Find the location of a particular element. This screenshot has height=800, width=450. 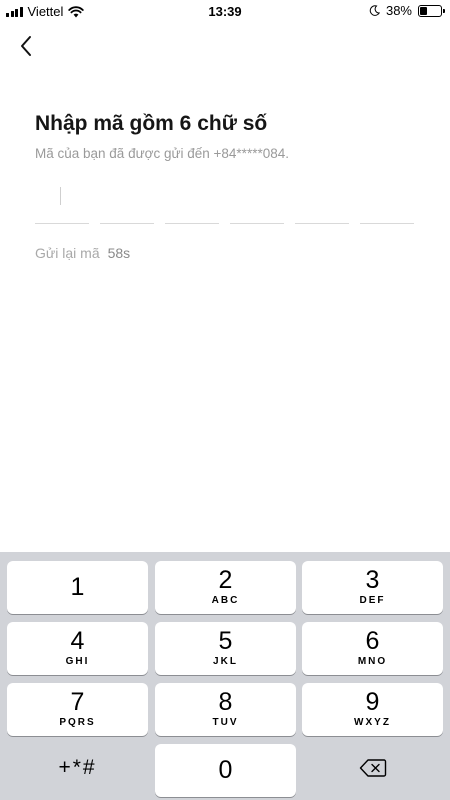

code-sent-message: Mã của bạn đã được gửi đến +84*****084. is located at coordinates (162, 153).